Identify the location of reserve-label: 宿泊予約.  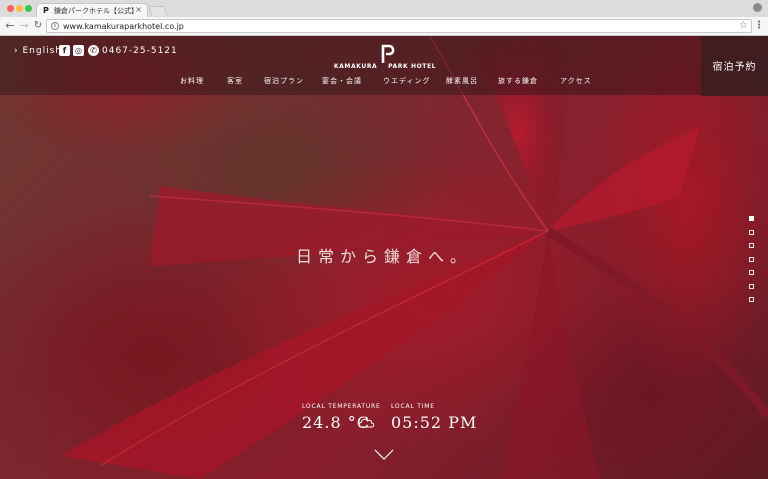
(734, 67).